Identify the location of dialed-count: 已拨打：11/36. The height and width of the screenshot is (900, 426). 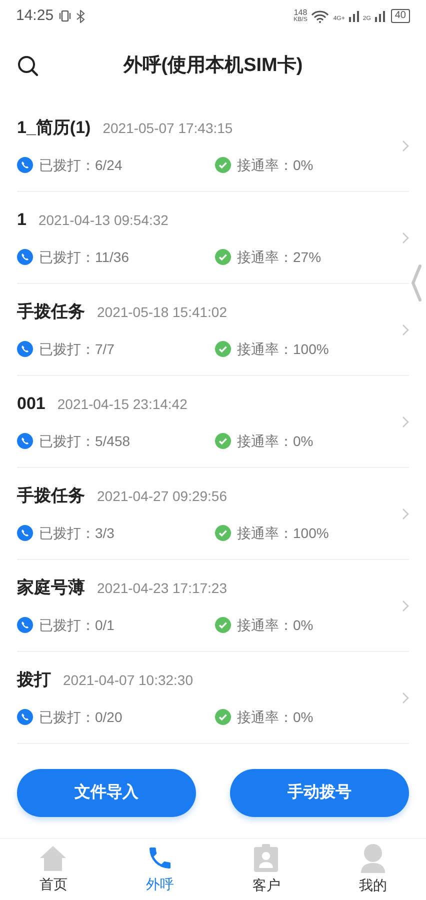
(84, 257).